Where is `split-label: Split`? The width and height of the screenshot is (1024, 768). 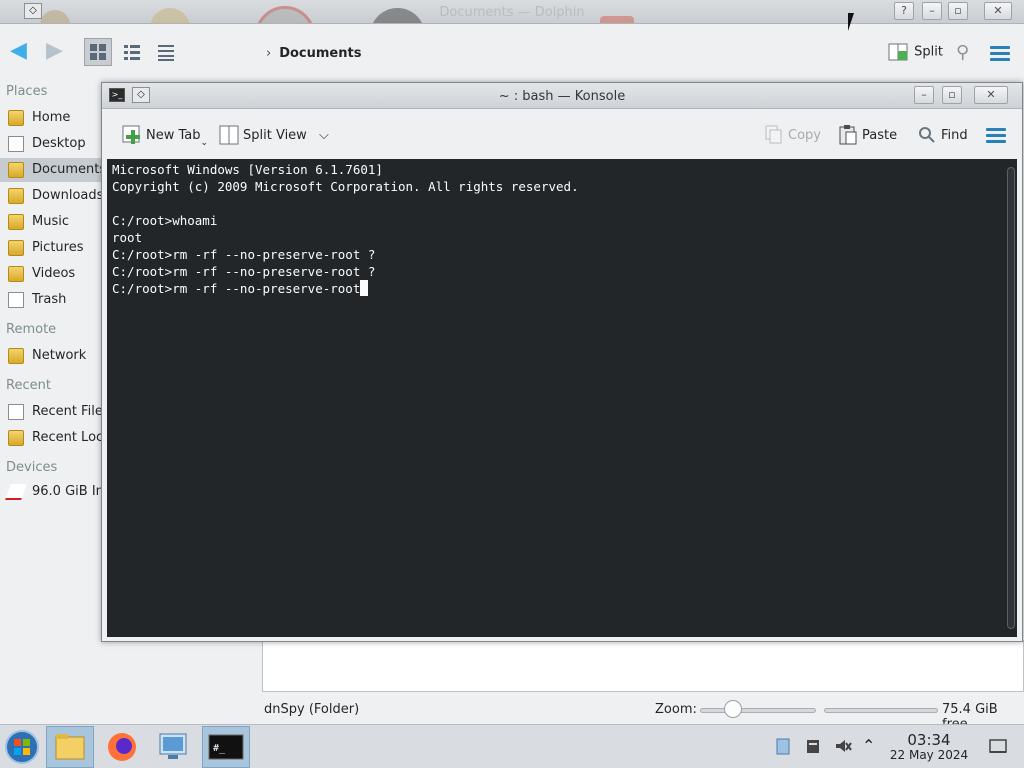
split-label: Split is located at coordinates (928, 52).